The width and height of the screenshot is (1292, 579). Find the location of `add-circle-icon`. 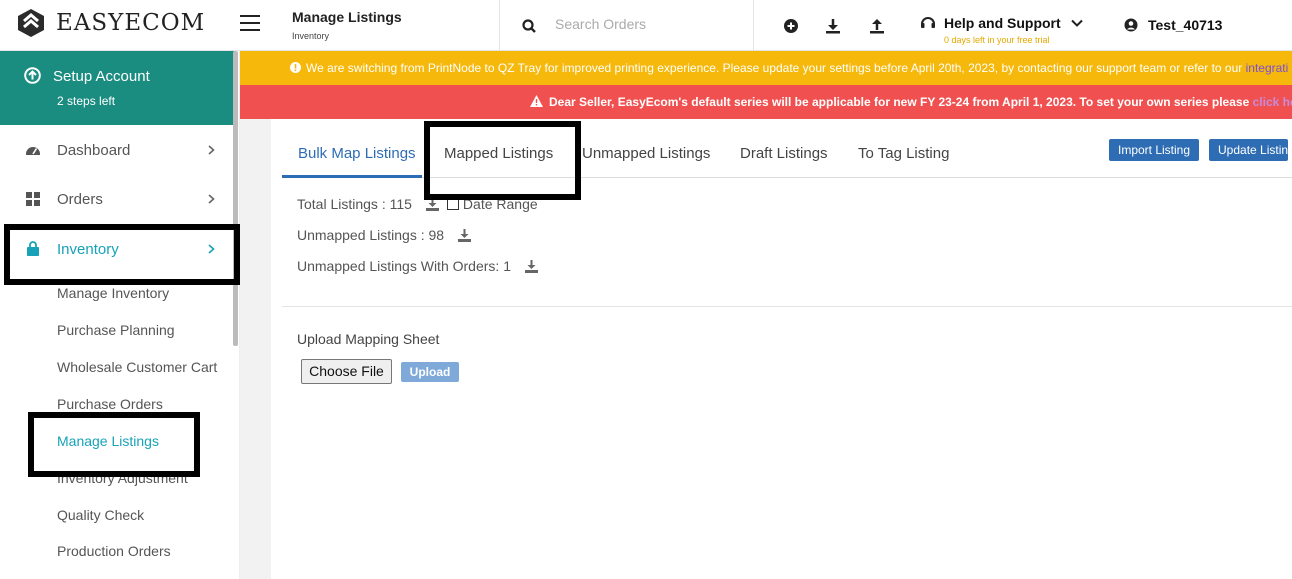

add-circle-icon is located at coordinates (791, 26).